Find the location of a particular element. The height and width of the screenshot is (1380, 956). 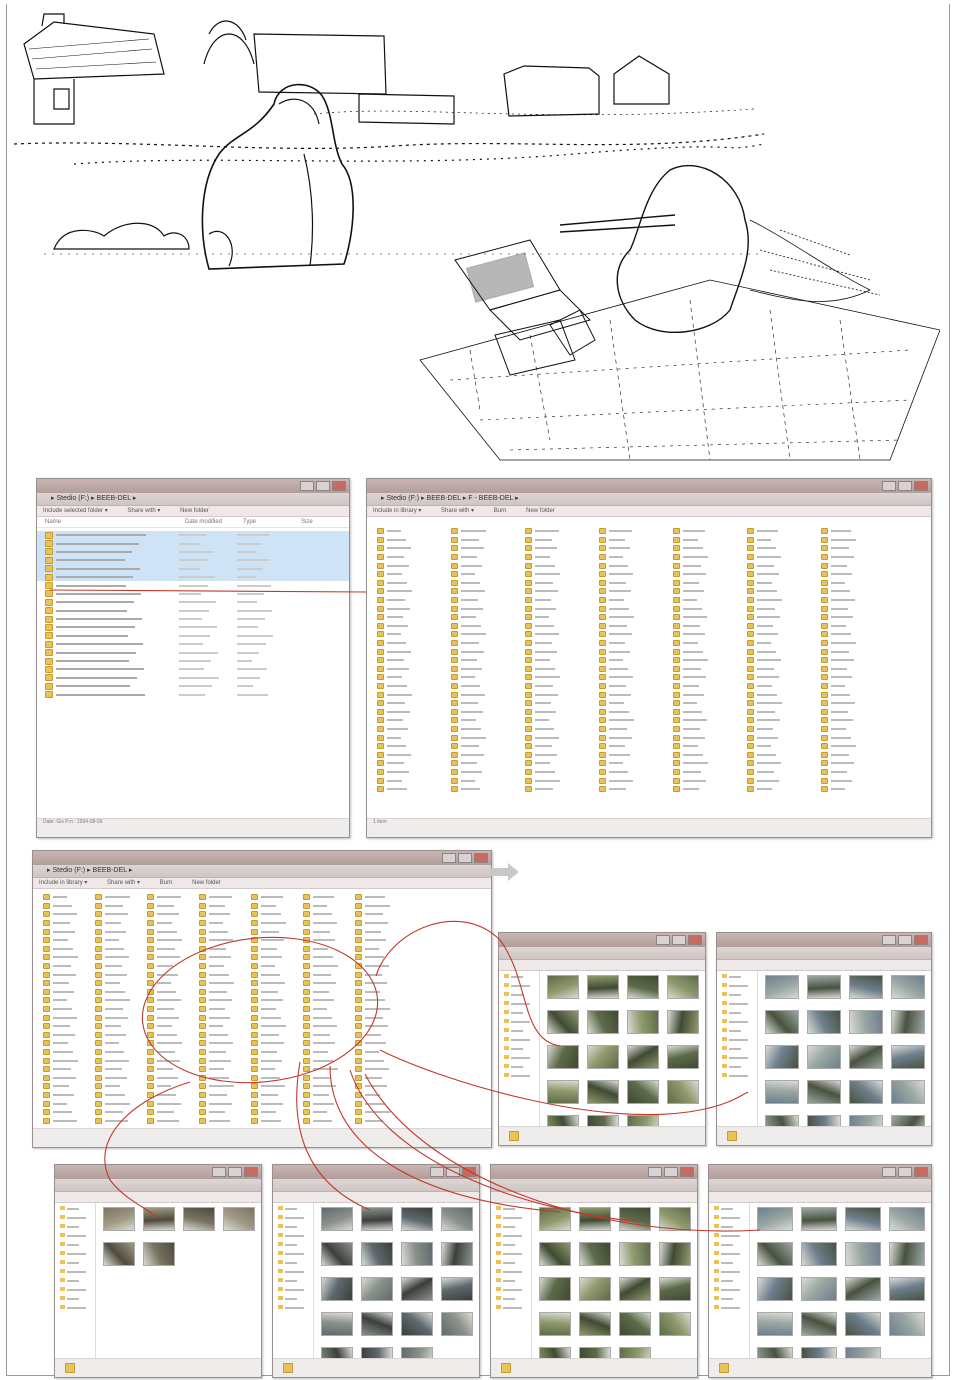

maximize-icon is located at coordinates (235, 1172).